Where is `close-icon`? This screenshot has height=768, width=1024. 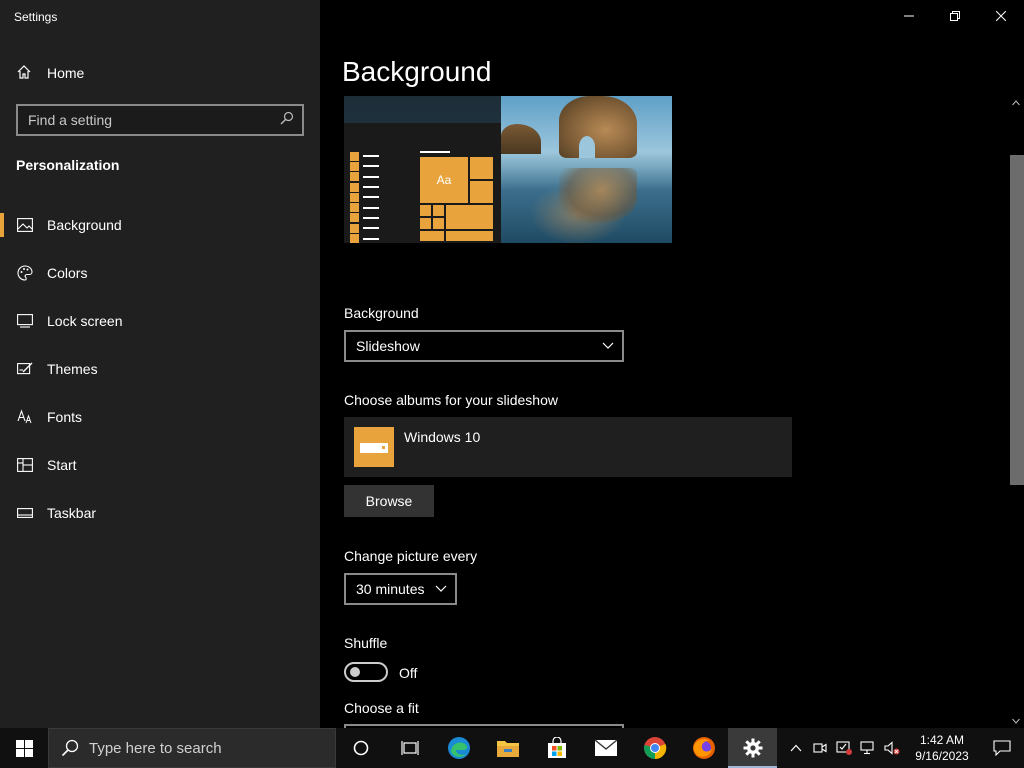
close-icon is located at coordinates (1001, 16).